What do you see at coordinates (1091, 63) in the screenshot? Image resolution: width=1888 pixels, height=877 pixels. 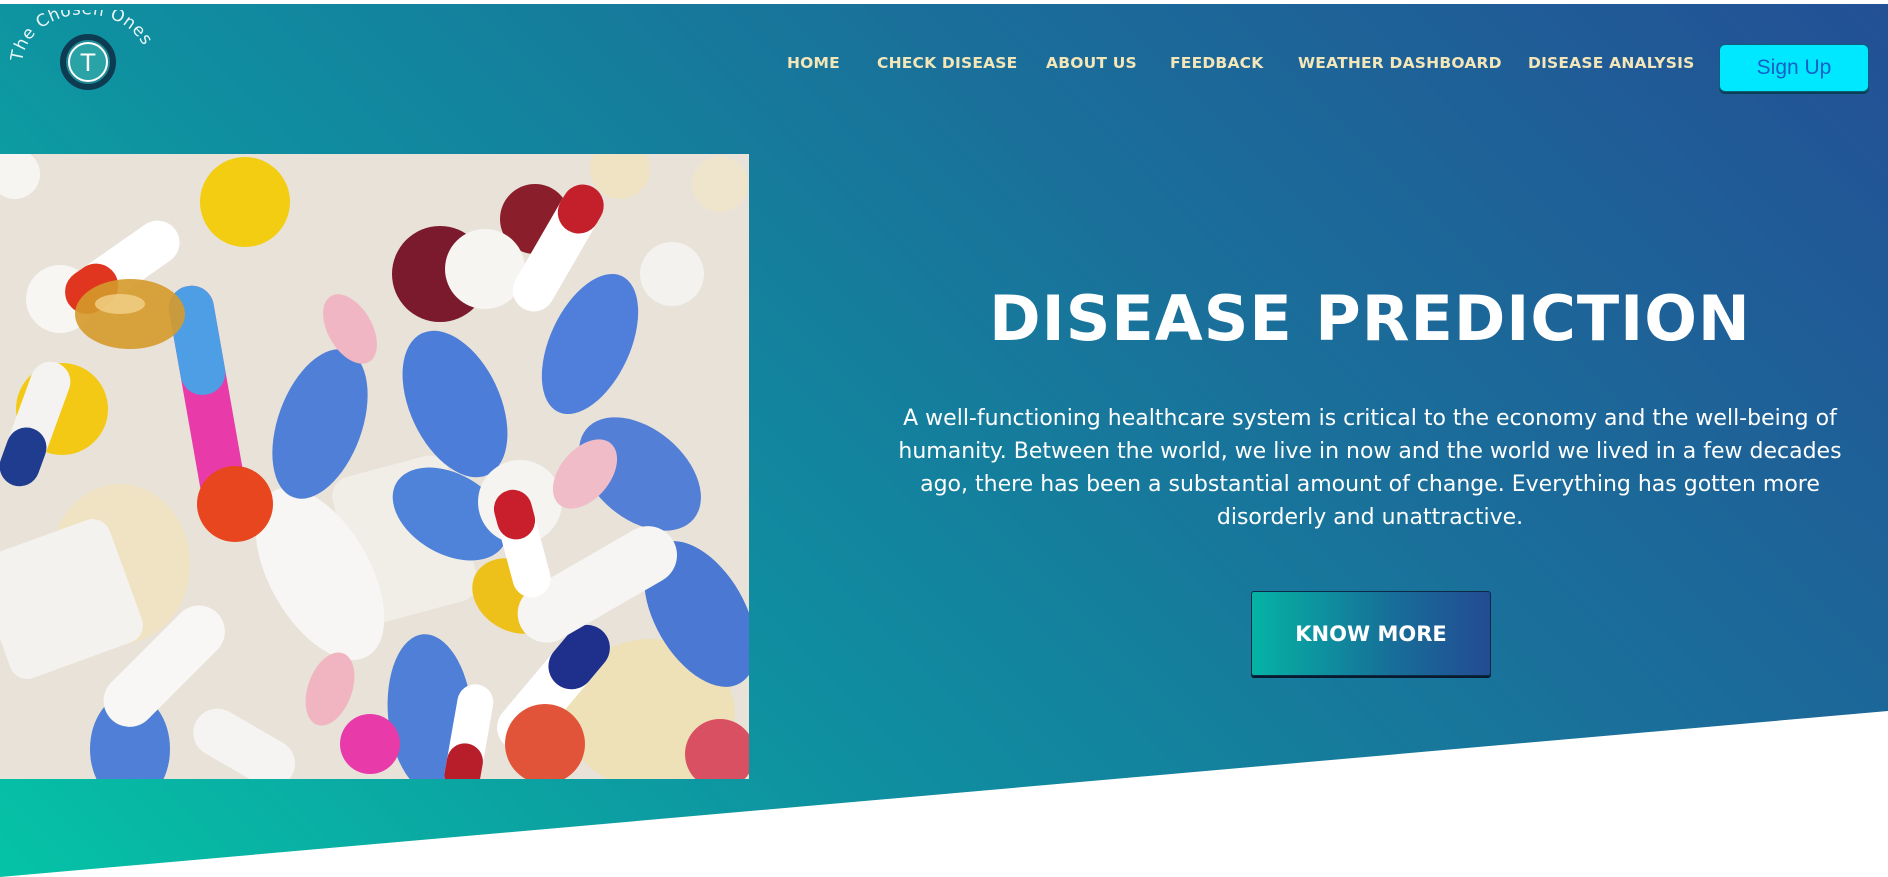 I see `nav-about-us: ABOUT US` at bounding box center [1091, 63].